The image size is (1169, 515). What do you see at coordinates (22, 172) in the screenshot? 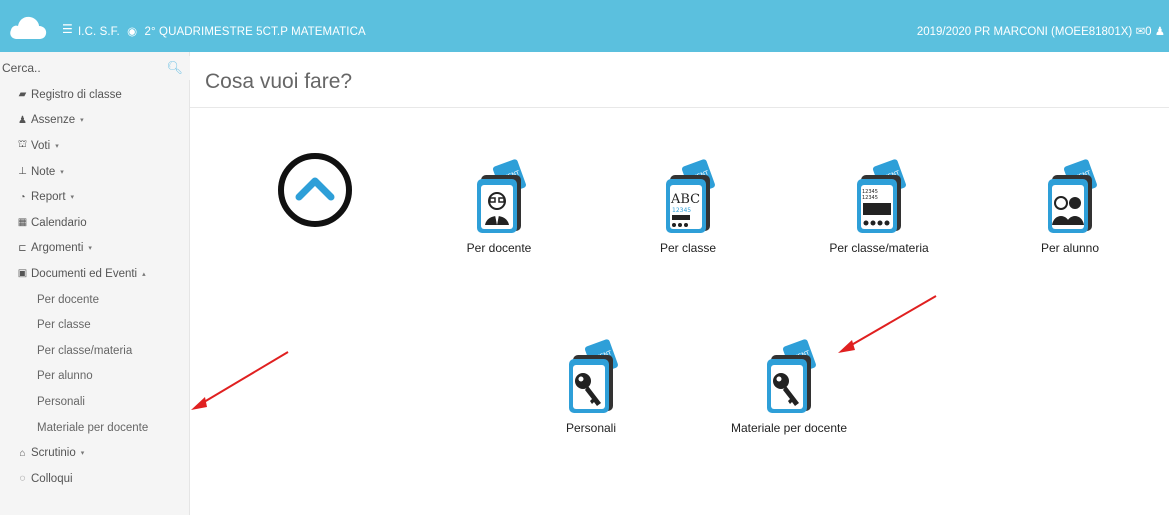
I see `pin-icon: ⊥` at bounding box center [22, 172].